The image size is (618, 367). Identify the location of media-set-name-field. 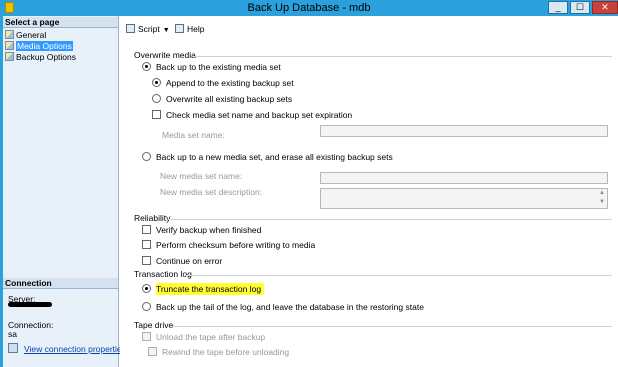
(464, 131).